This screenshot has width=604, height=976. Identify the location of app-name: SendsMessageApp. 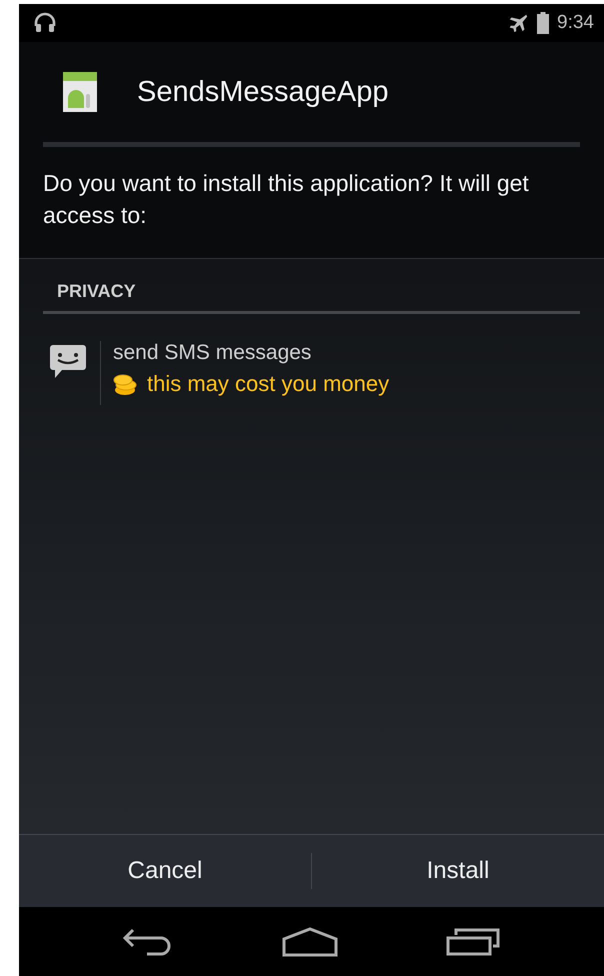
(262, 92).